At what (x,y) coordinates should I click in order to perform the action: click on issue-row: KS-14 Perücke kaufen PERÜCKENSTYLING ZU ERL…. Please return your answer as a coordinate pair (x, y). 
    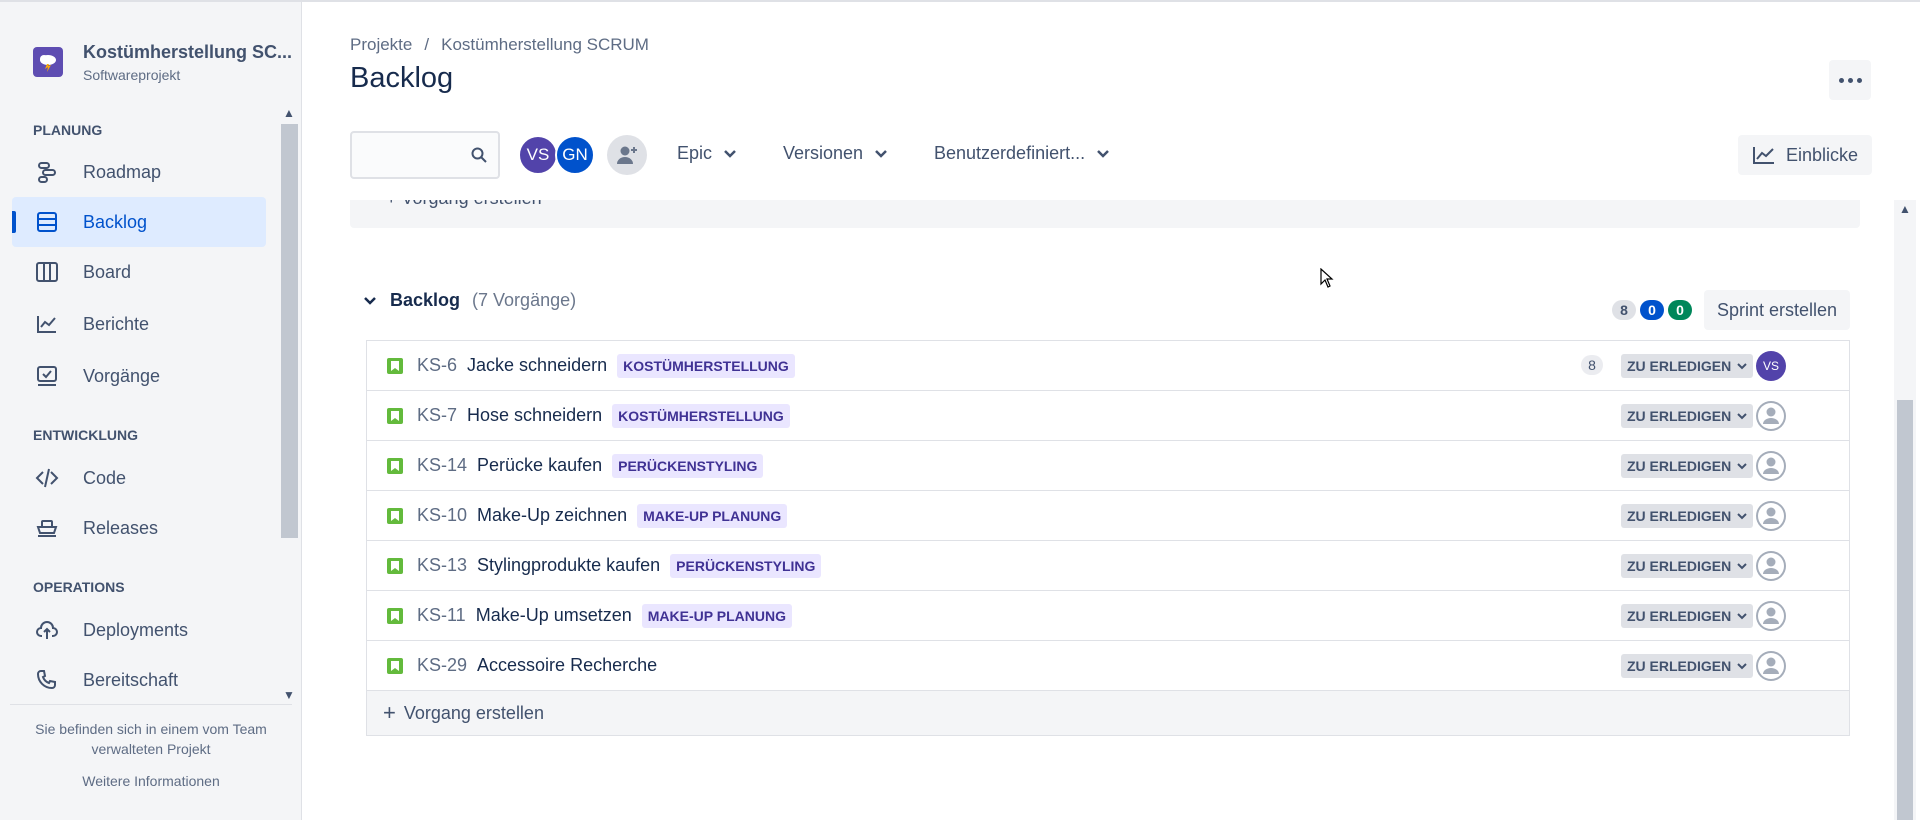
    Looking at the image, I should click on (1108, 466).